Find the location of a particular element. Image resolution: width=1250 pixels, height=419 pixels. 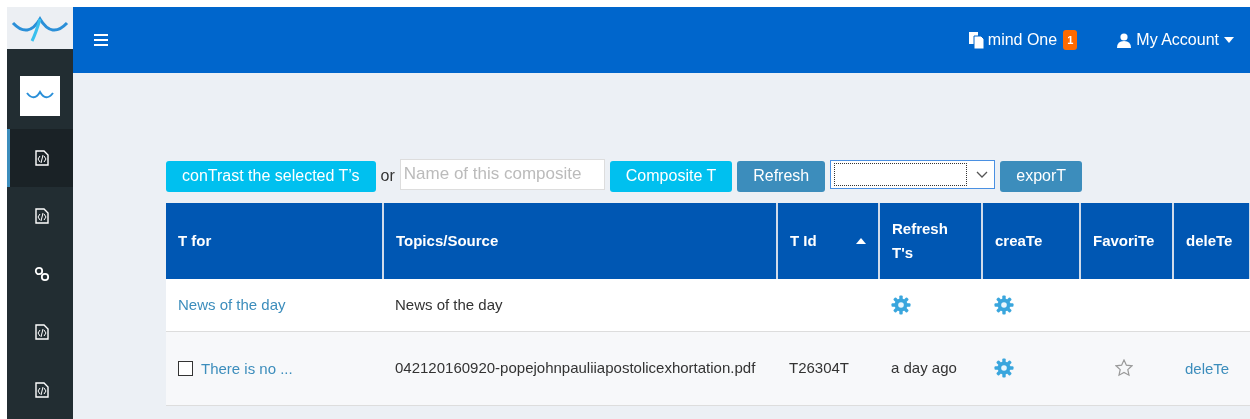

sort-ascending-icon is located at coordinates (861, 241).